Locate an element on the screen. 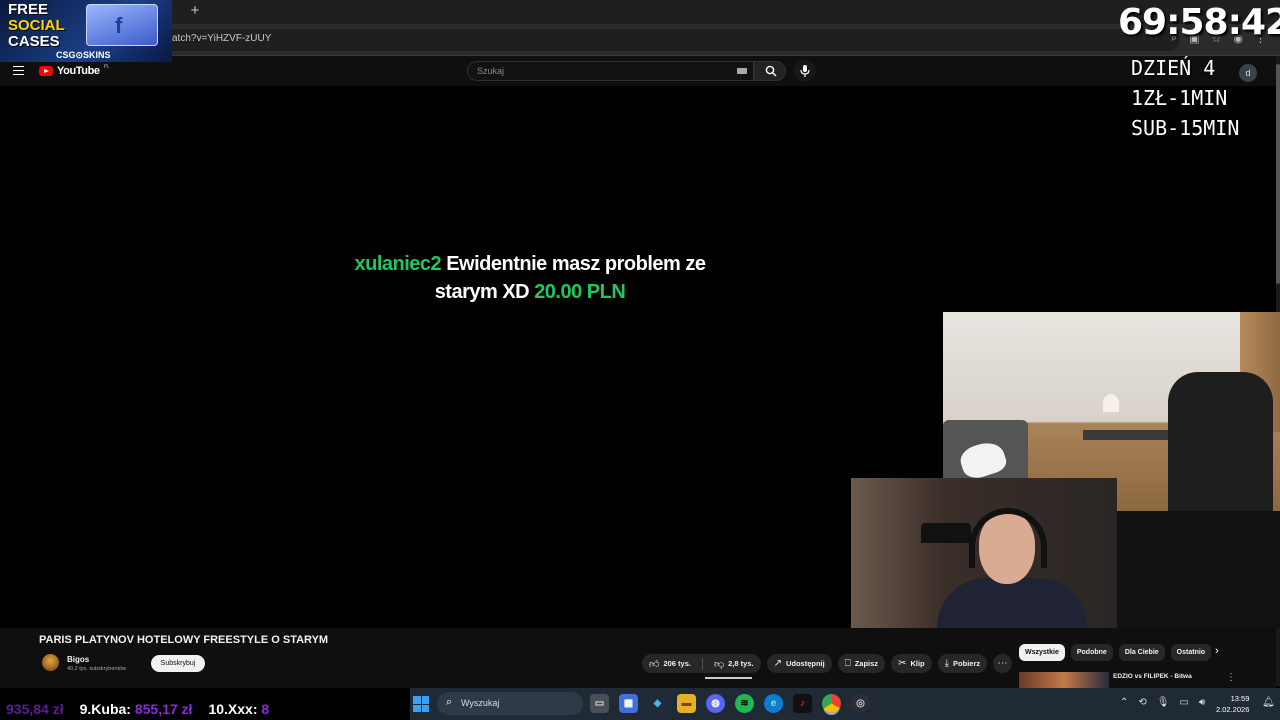 The height and width of the screenshot is (720, 1280). chip-recent: Ostatnio is located at coordinates (1191, 652).